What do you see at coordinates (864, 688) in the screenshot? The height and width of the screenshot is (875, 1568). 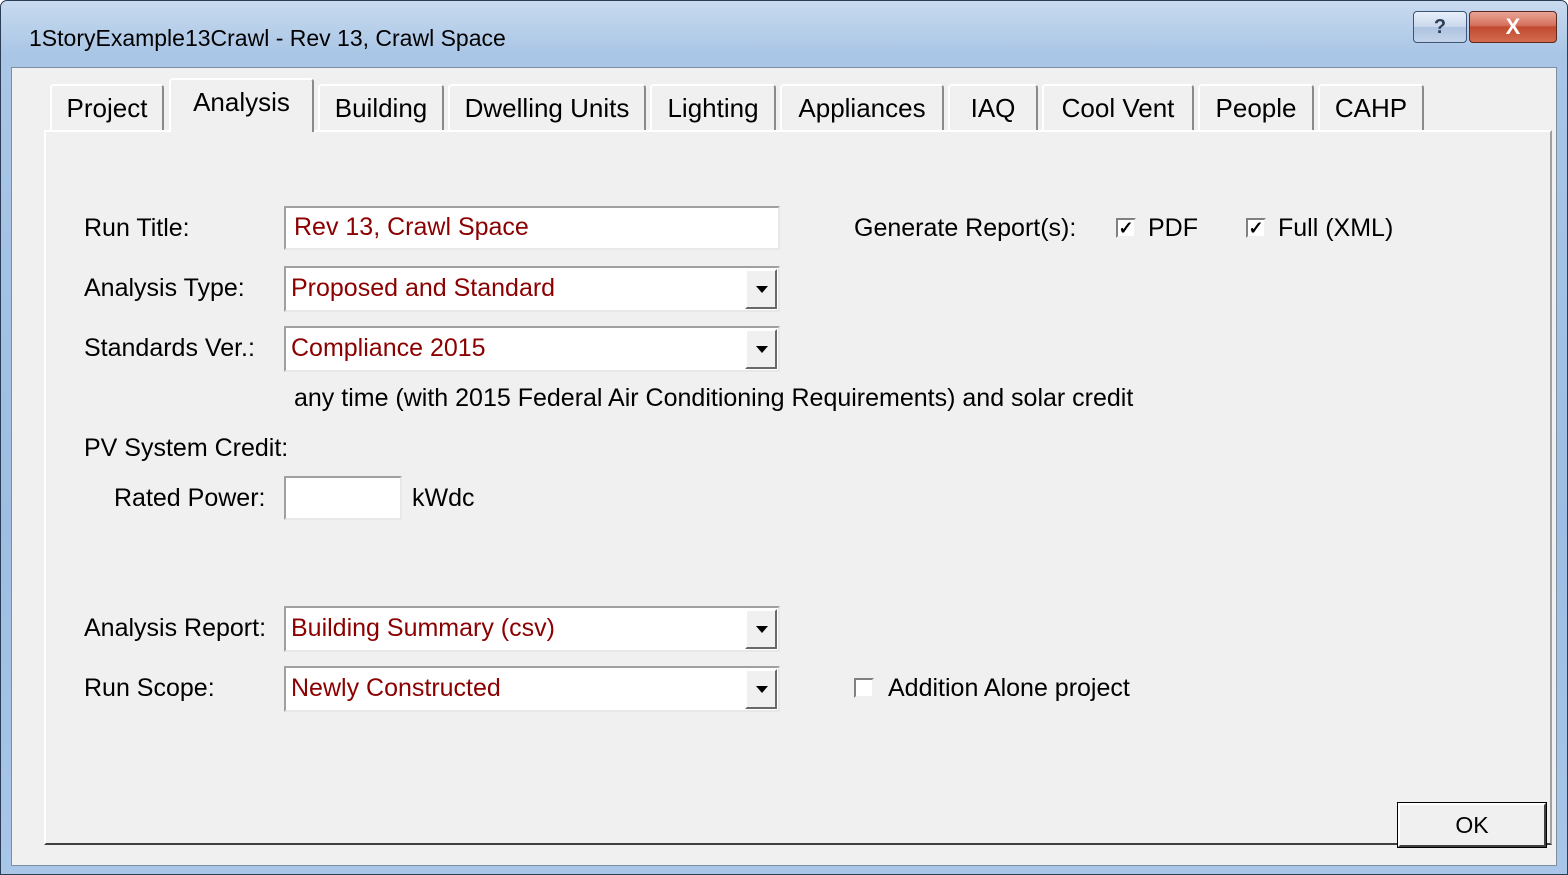 I see `addition-alone-checkbox` at bounding box center [864, 688].